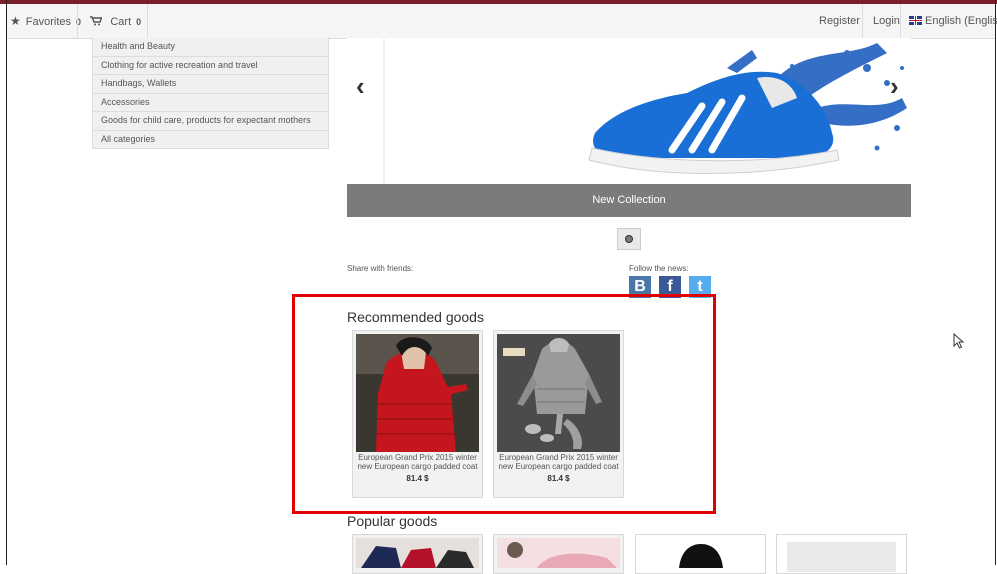 This screenshot has width=997, height=574. I want to click on carousel-dot-icon, so click(629, 239).